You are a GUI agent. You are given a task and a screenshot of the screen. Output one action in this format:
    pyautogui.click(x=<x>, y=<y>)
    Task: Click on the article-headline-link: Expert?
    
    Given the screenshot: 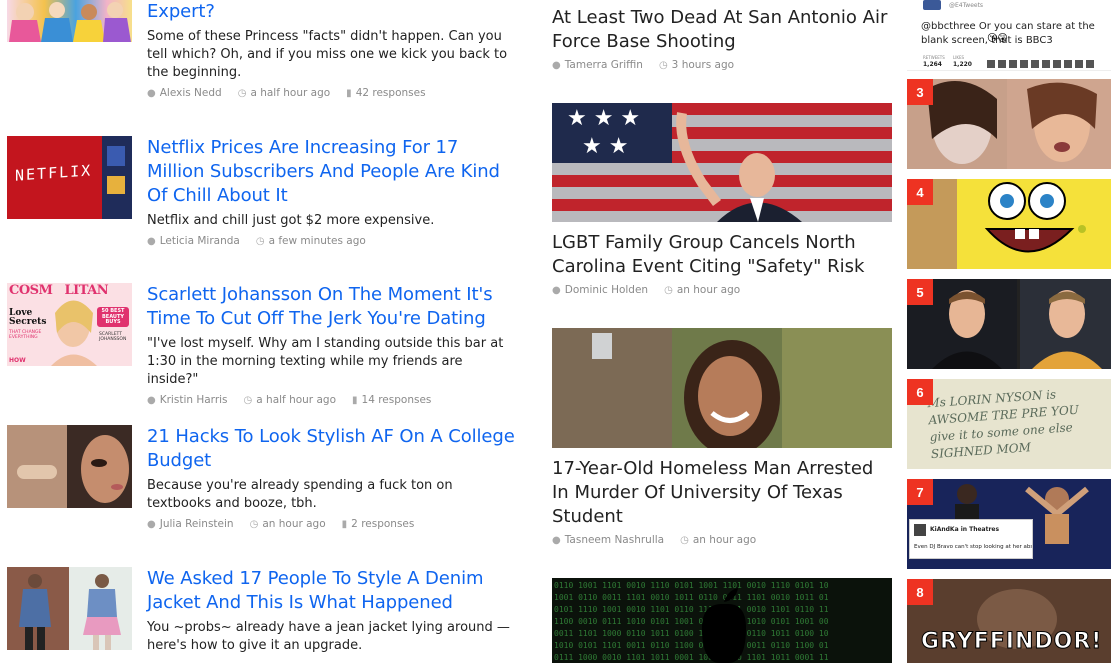 What is the action you would take?
    pyautogui.click(x=332, y=12)
    